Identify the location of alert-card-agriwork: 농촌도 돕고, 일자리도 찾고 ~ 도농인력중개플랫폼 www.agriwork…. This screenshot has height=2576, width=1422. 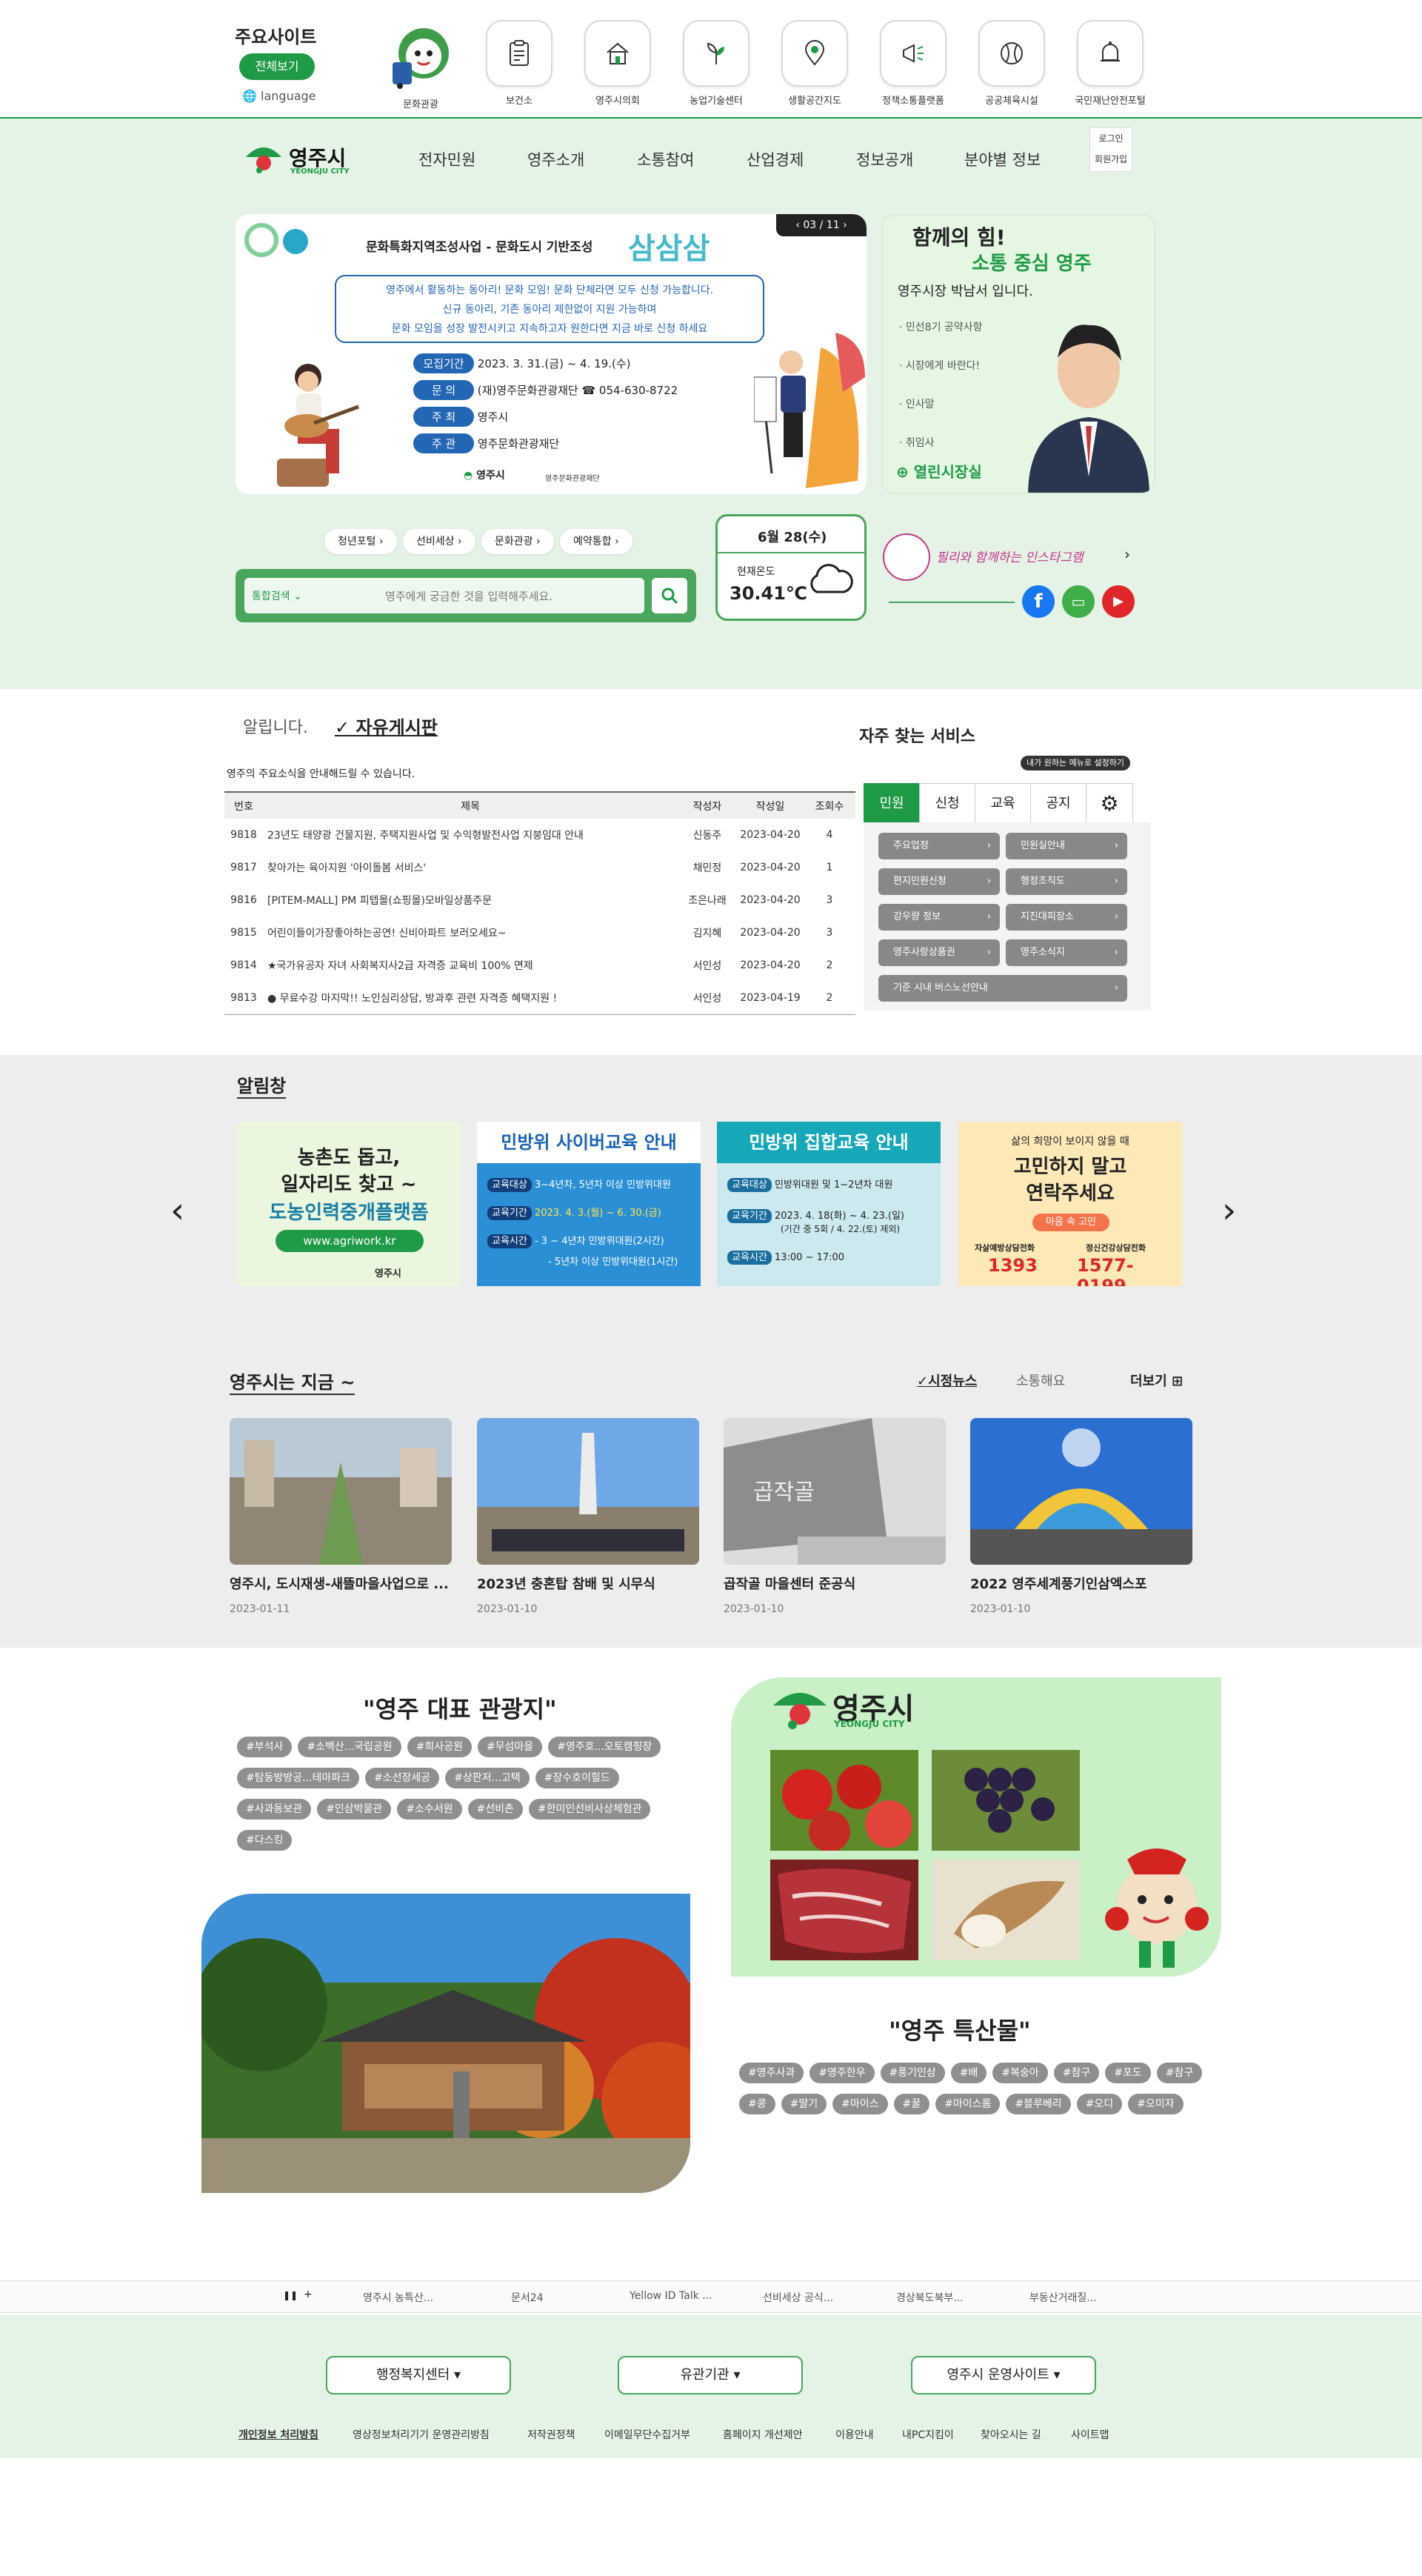
(349, 1204).